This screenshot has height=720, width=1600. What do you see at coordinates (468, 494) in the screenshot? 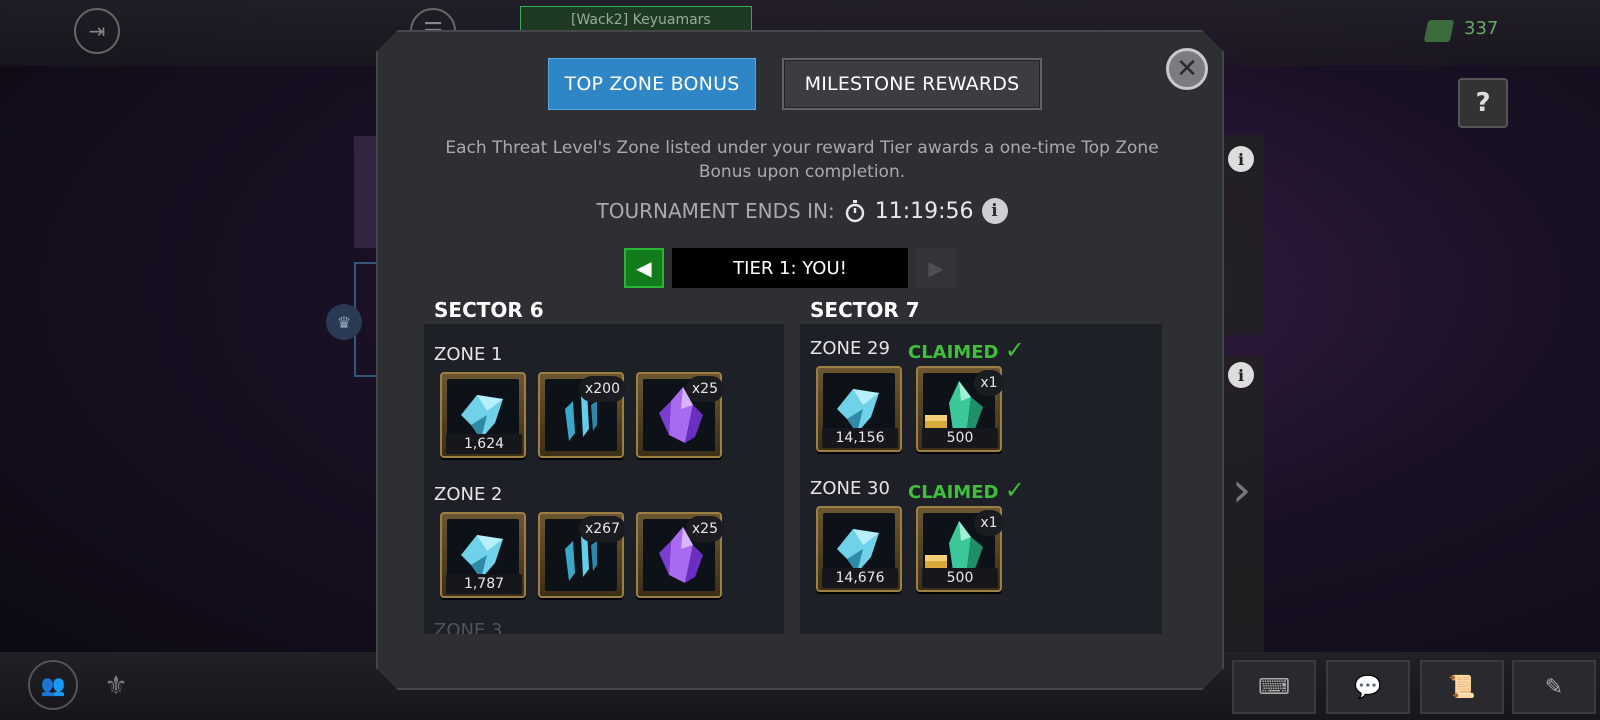
I see `zone-title: ZONE 2` at bounding box center [468, 494].